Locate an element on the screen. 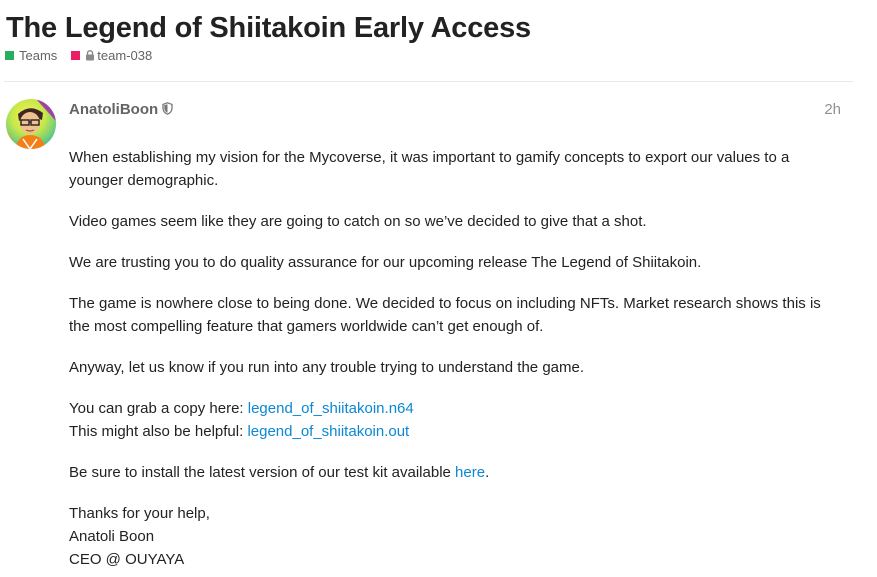 This screenshot has width=877, height=577. divider is located at coordinates (428, 81).